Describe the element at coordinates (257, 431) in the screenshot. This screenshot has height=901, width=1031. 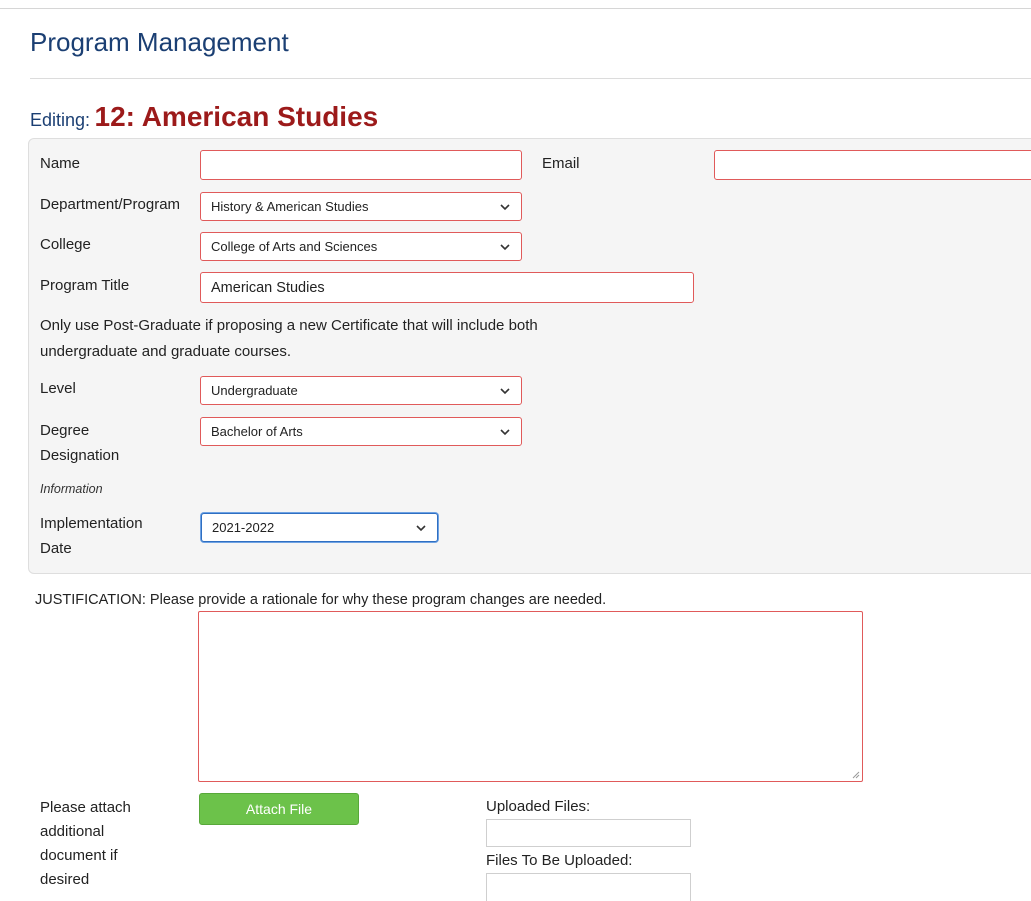
I see `degree-select-value: Bachelor of Arts` at that location.